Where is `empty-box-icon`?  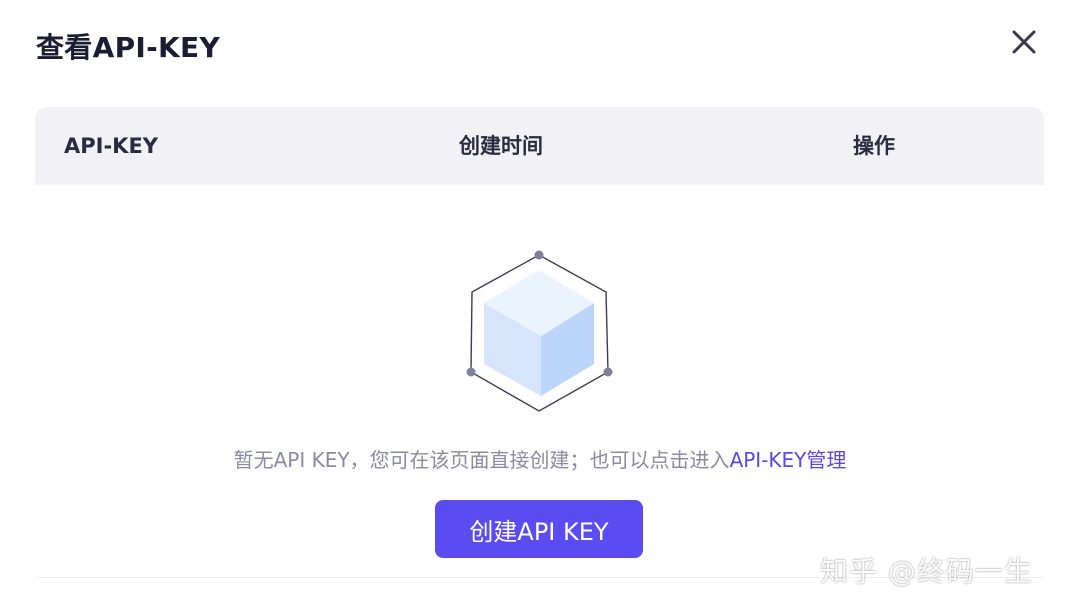
empty-box-icon is located at coordinates (539, 331).